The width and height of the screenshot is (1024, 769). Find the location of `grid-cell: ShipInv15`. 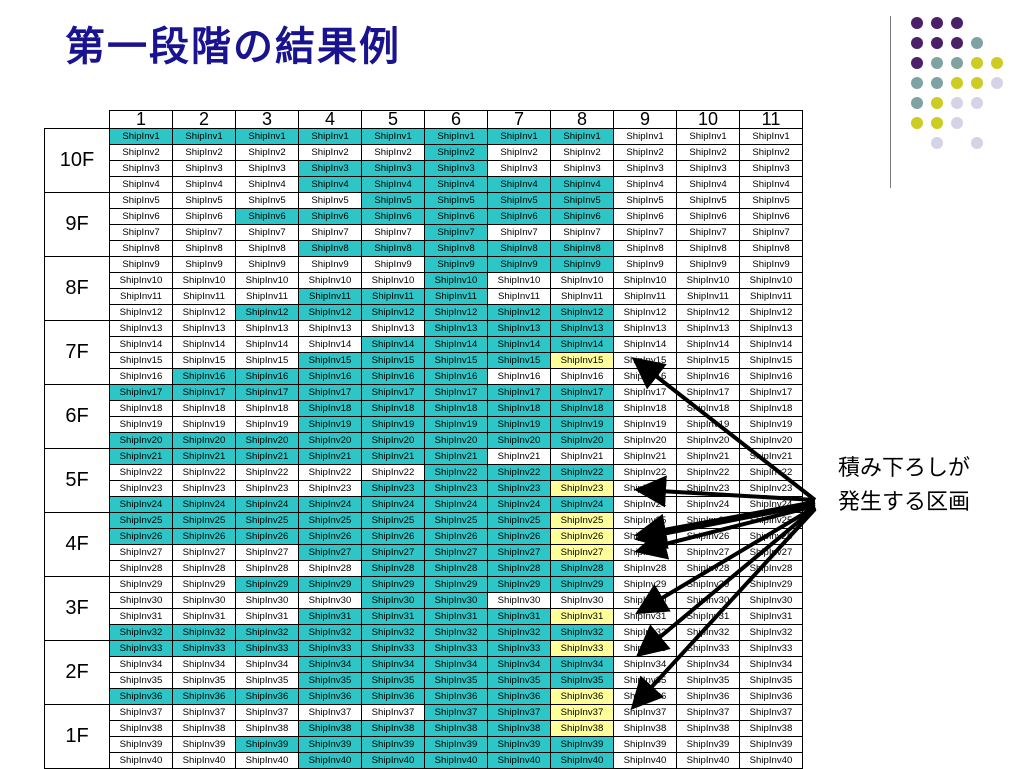

grid-cell: ShipInv15 is located at coordinates (141, 360).